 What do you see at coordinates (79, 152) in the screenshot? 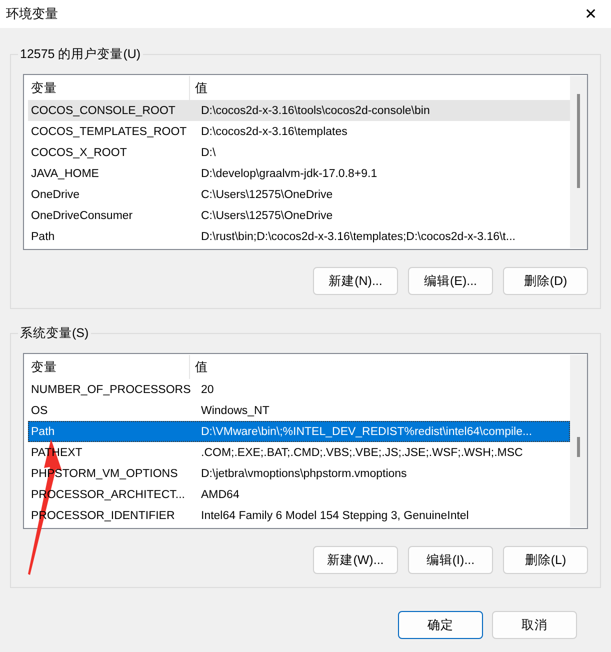
I see `variable-name: COCOS_X_ROOT` at bounding box center [79, 152].